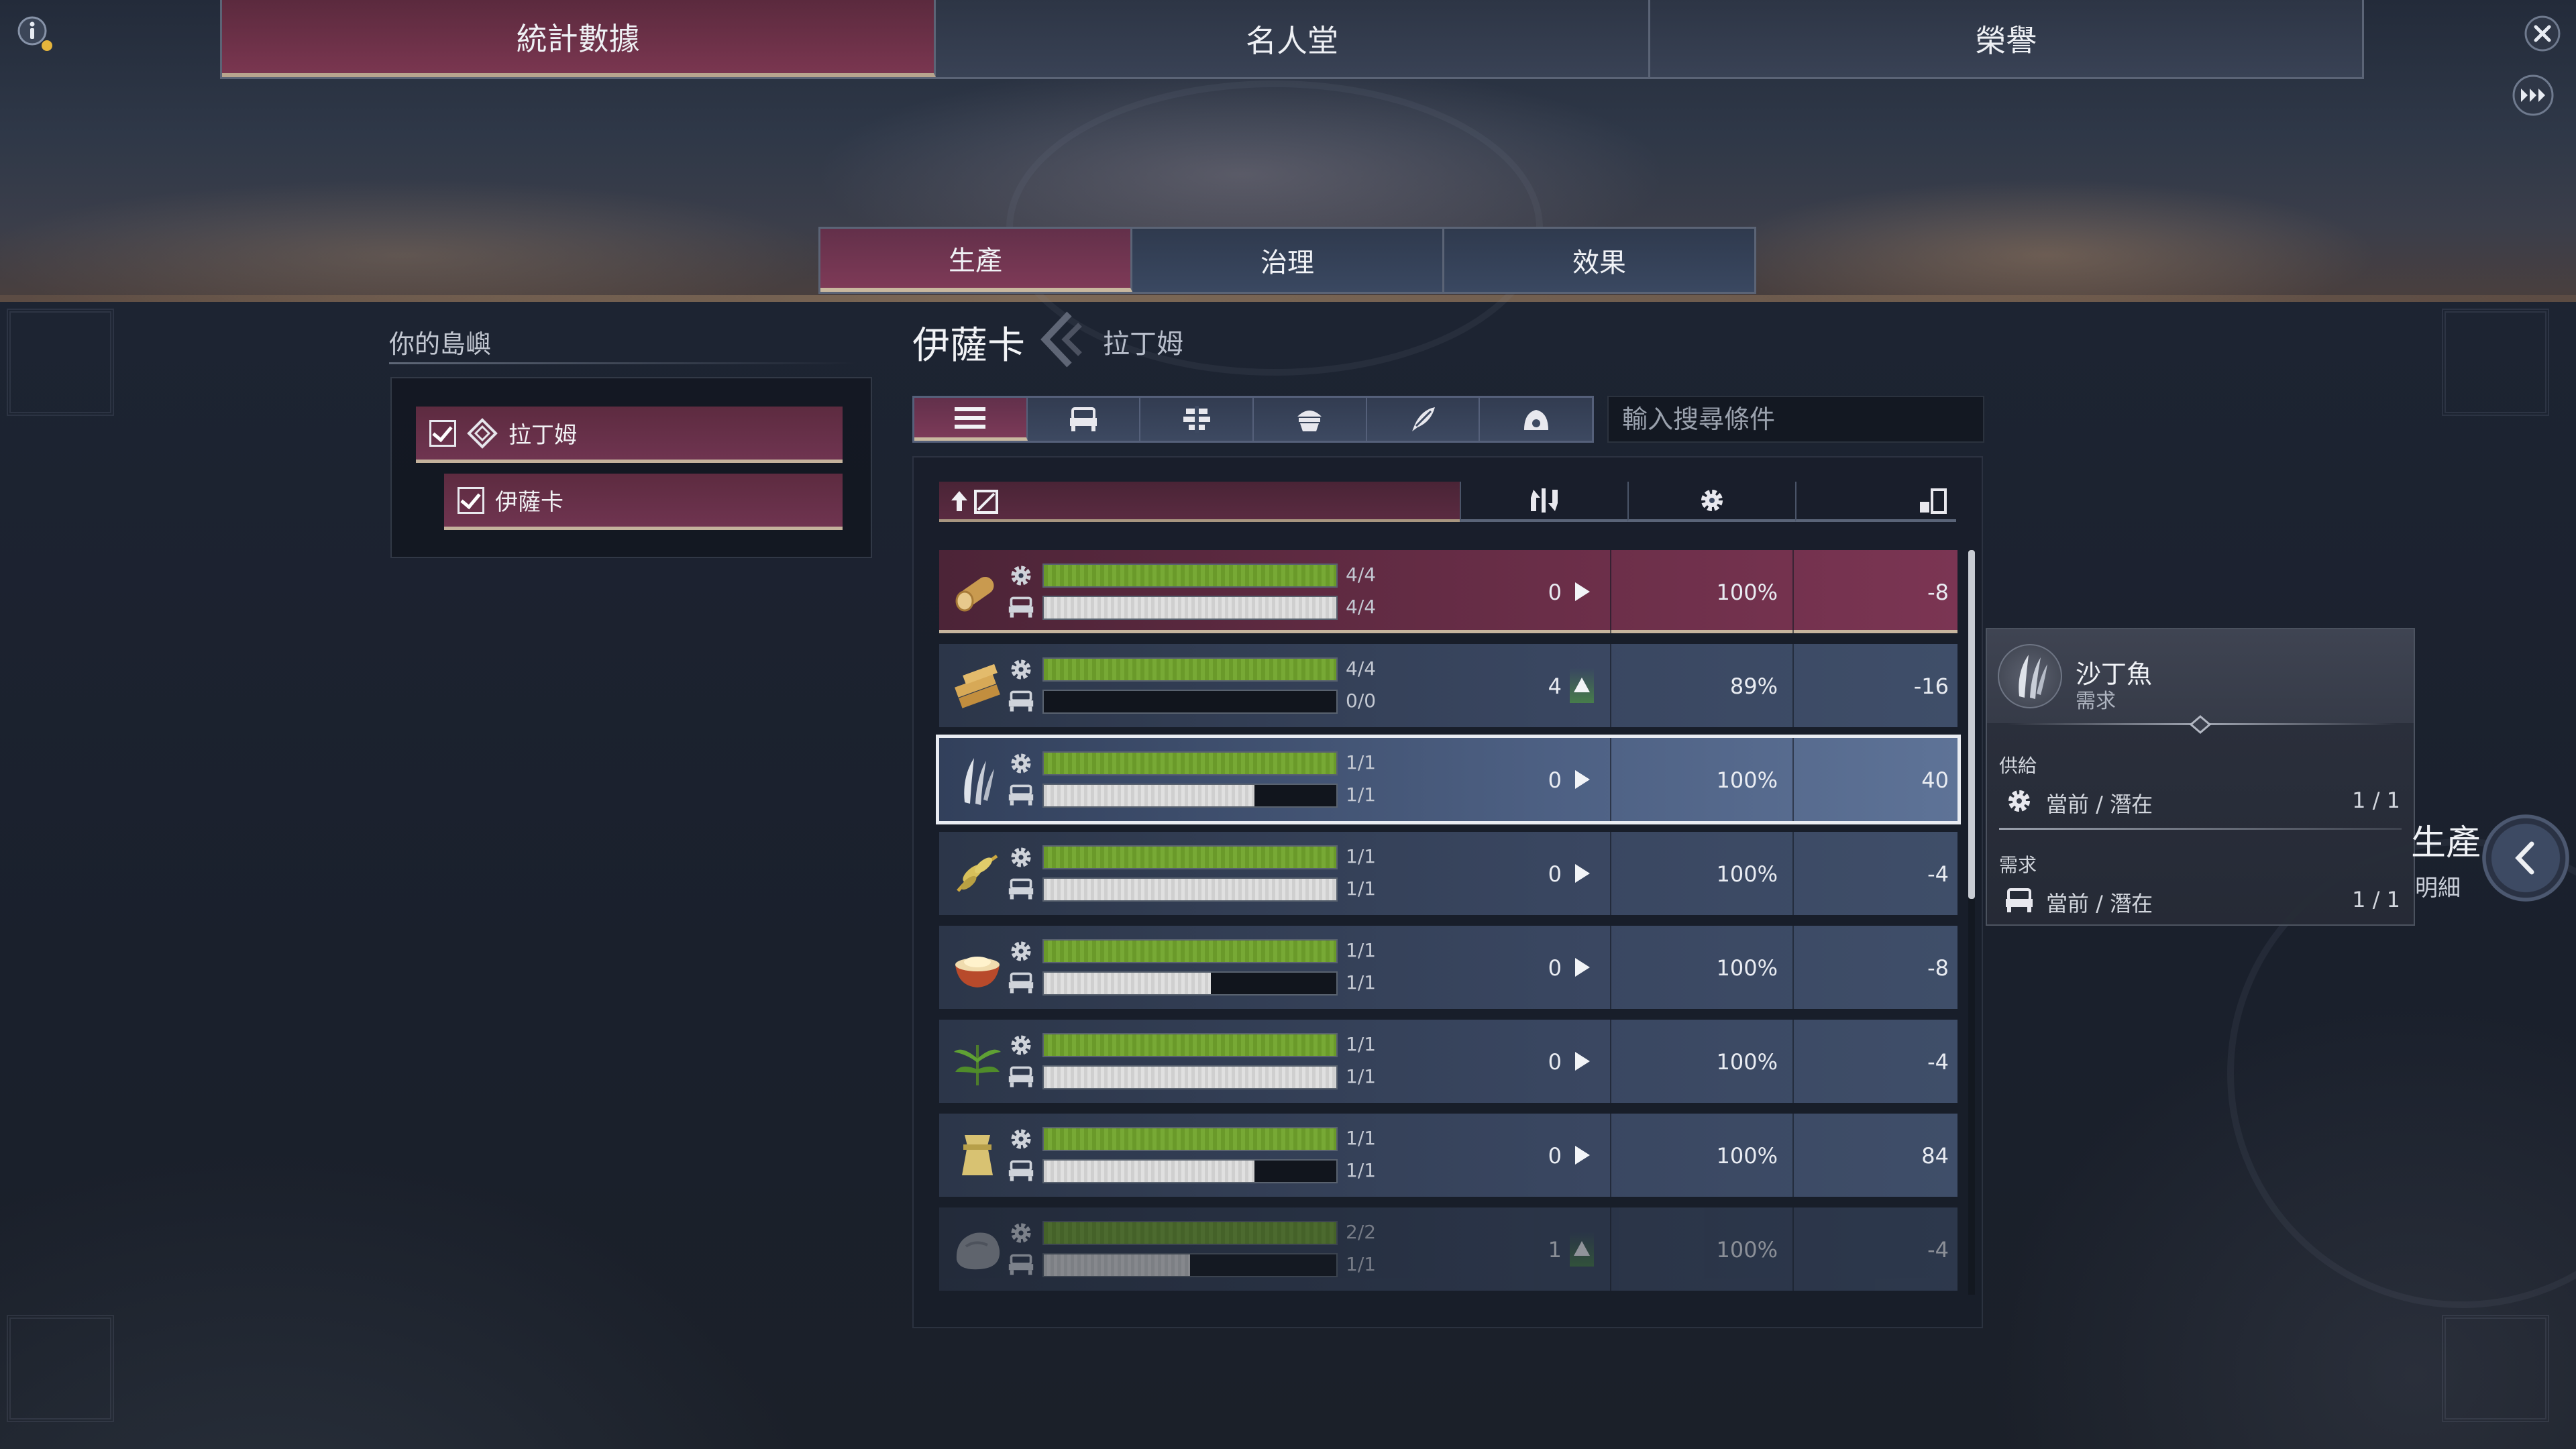  What do you see at coordinates (1448, 779) in the screenshot?
I see `table-row: 1/1 1/1 0 100% 40` at bounding box center [1448, 779].